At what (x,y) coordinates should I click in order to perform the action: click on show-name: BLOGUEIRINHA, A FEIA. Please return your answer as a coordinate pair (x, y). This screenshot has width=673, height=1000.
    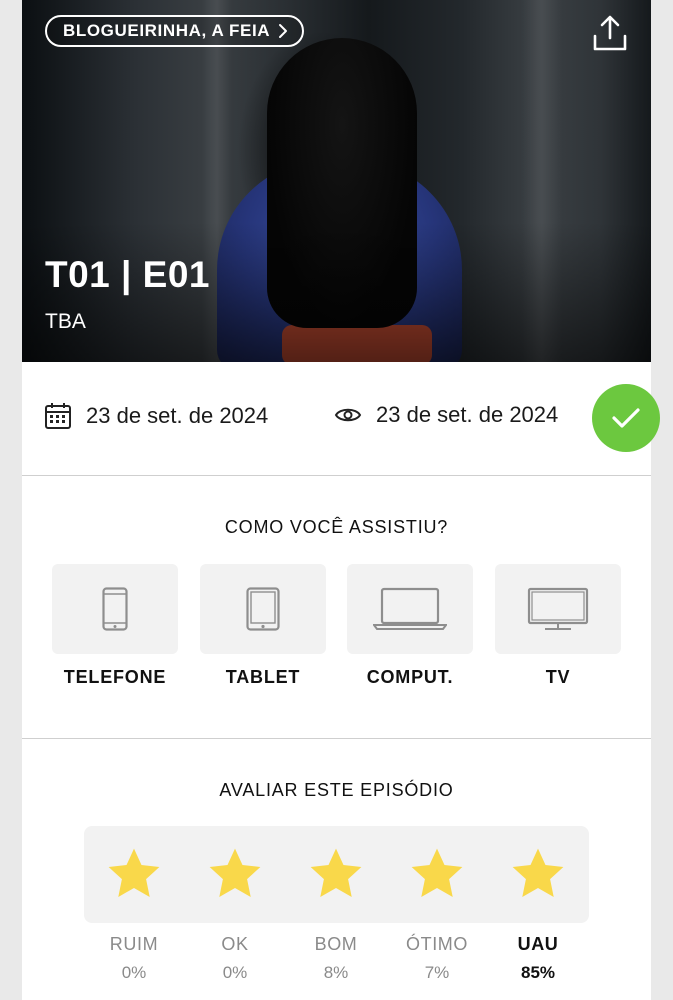
    Looking at the image, I should click on (167, 30).